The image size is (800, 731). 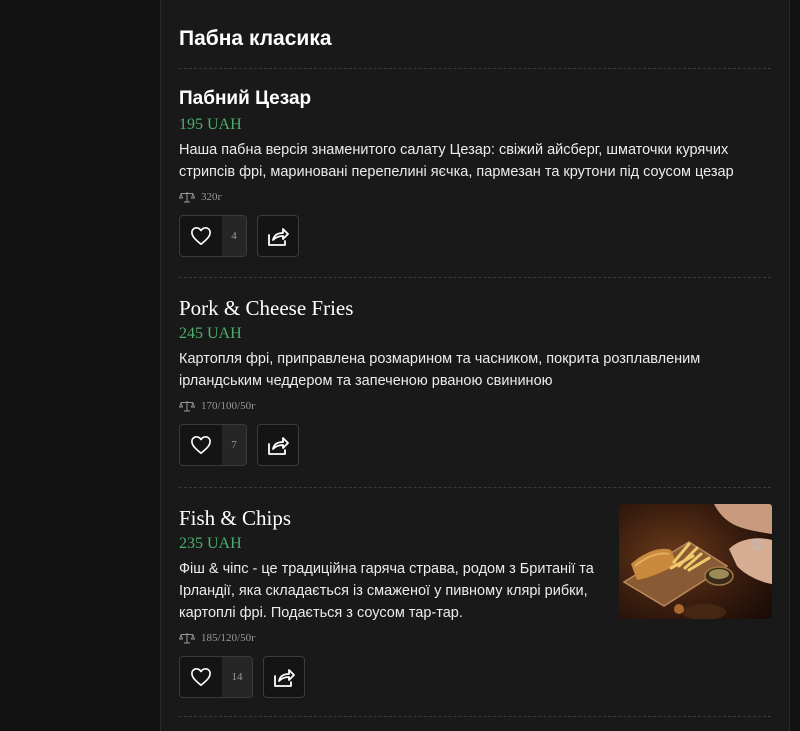 I want to click on item-photo, so click(x=695, y=561).